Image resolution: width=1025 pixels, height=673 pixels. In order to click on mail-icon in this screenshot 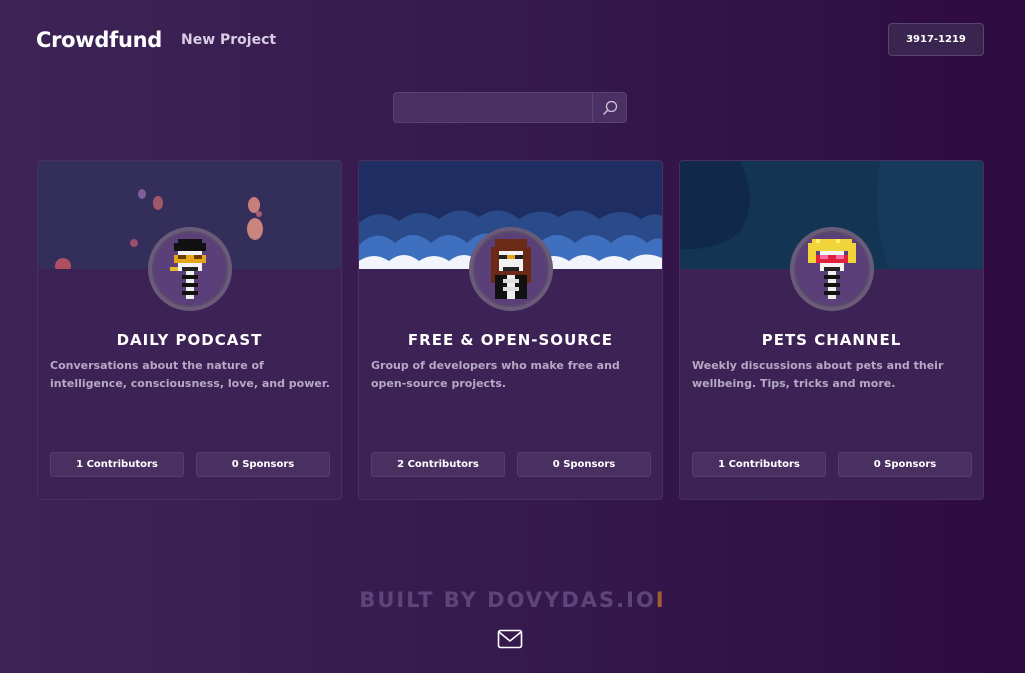, I will do `click(510, 639)`.